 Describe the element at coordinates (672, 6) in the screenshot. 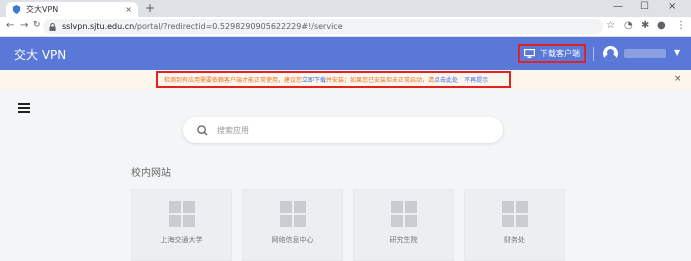

I see `window-close-icon: ×` at that location.